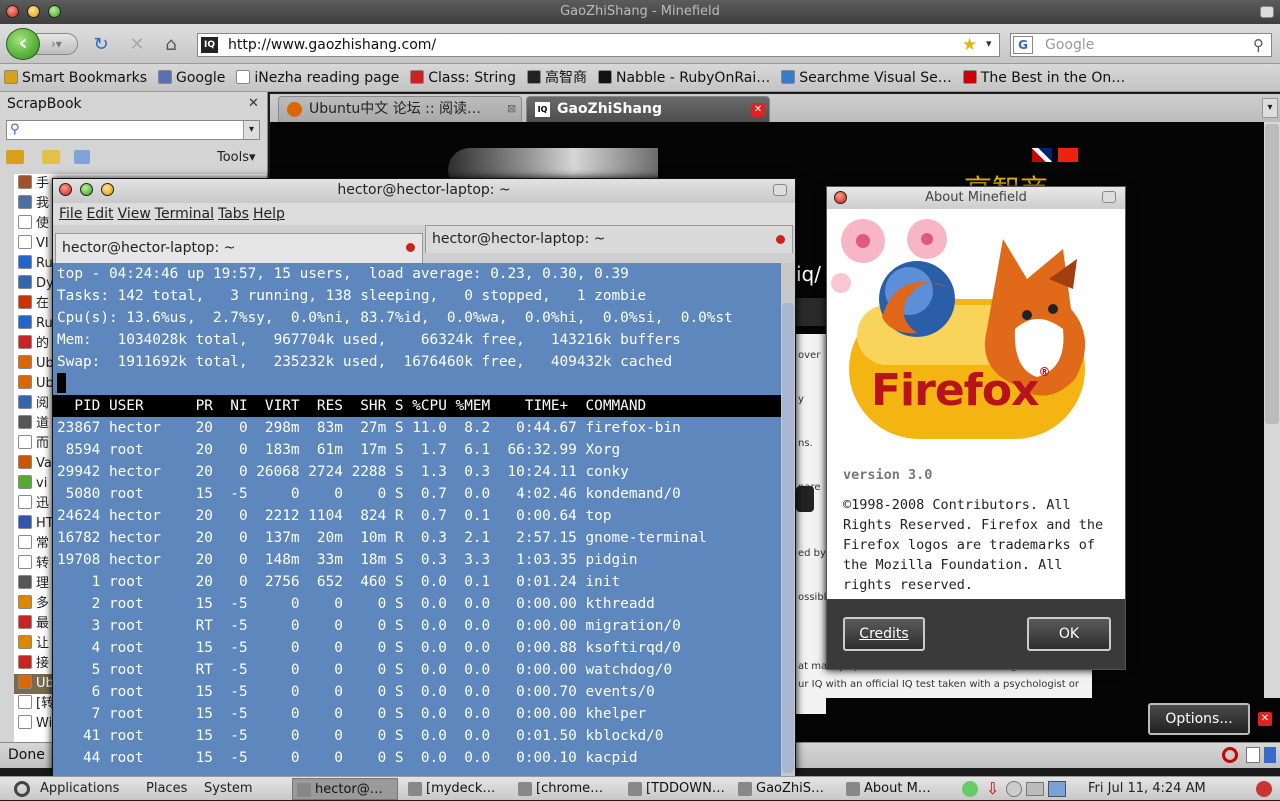 Image resolution: width=1280 pixels, height=801 pixels. What do you see at coordinates (788, 538) in the screenshot?
I see `terminal-scrollbar-thumb` at bounding box center [788, 538].